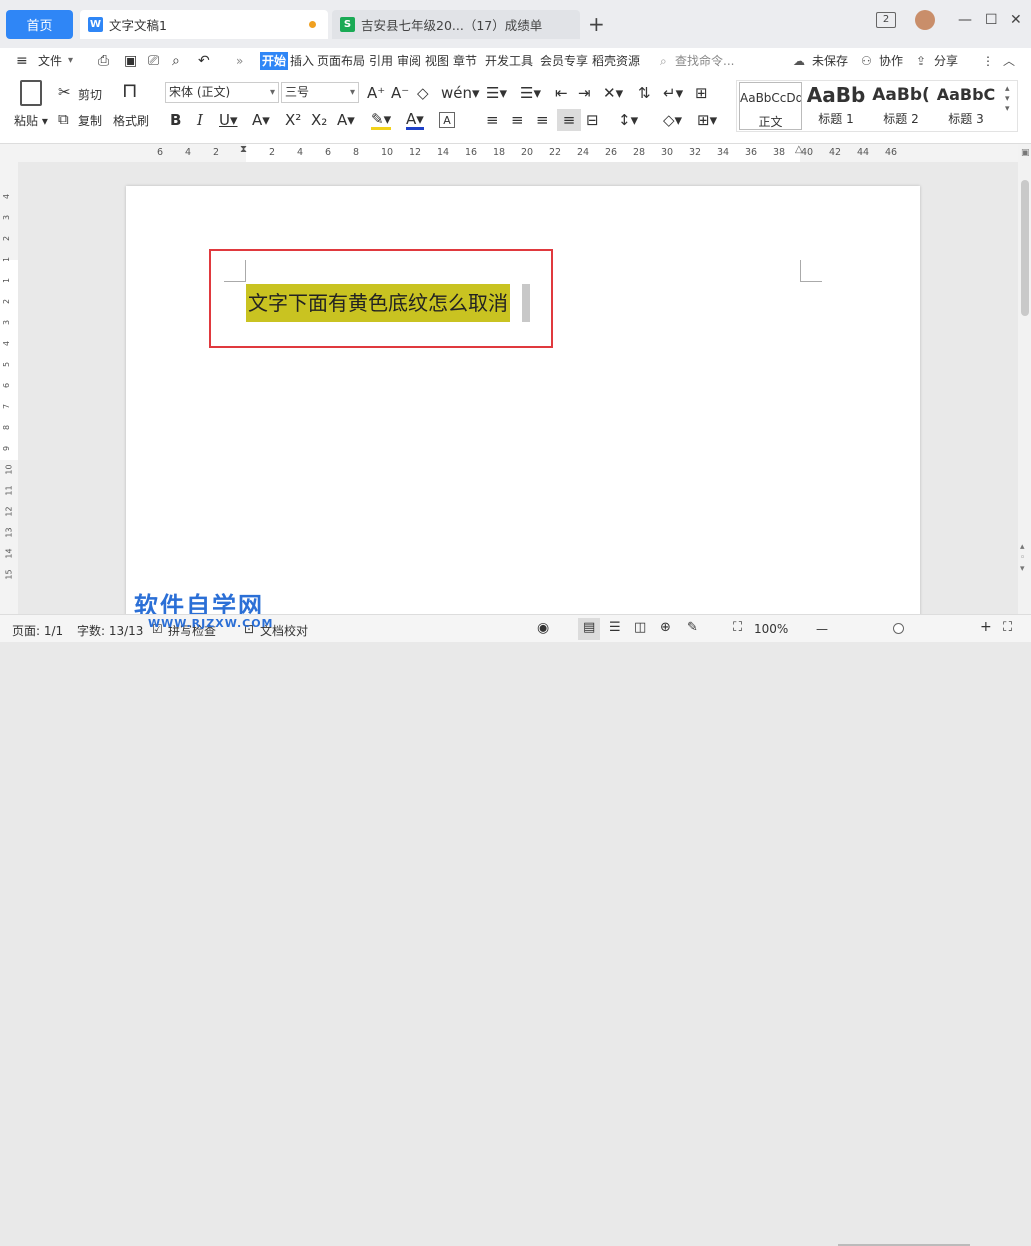  What do you see at coordinates (543, 628) in the screenshot?
I see `eye-protection-icon: ◉` at bounding box center [543, 628].